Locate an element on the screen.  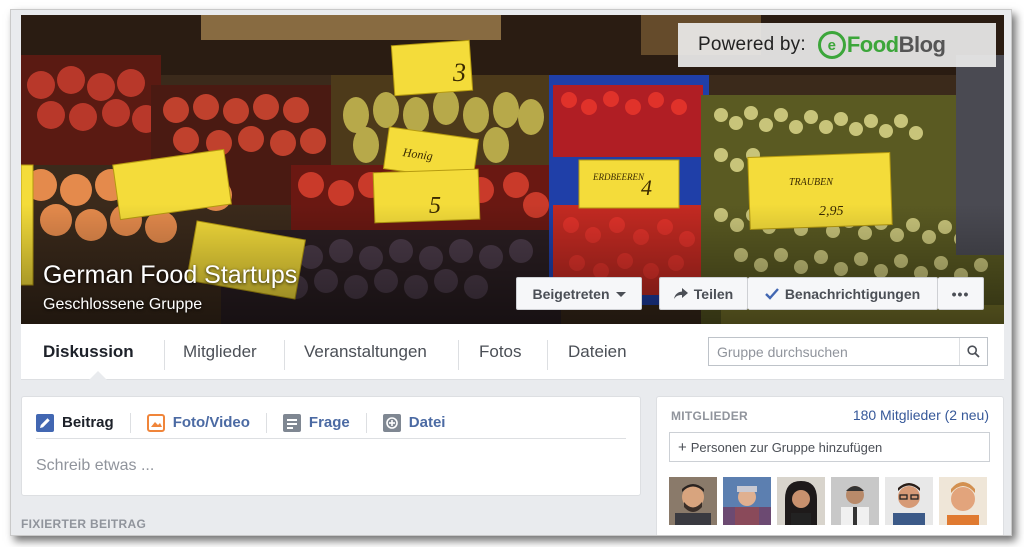
composer-tab-question: Frage is located at coordinates (324, 422).